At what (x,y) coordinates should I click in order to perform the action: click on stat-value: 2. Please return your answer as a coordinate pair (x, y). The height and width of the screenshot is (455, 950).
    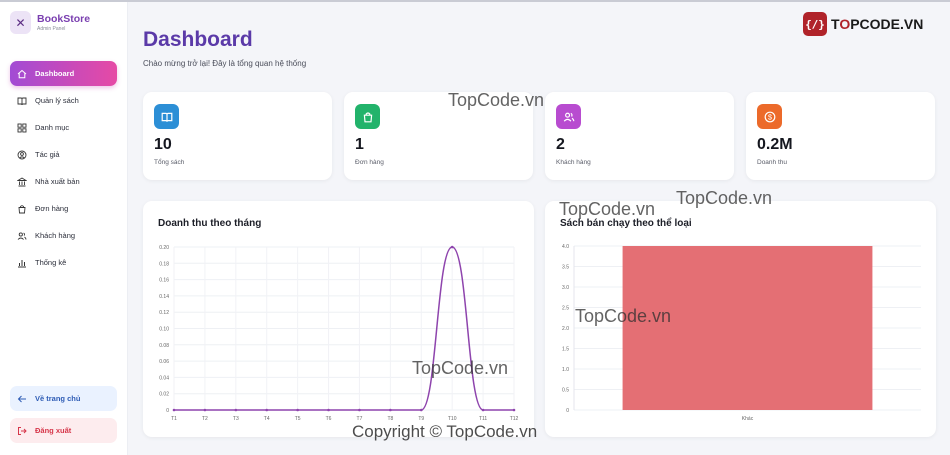
    Looking at the image, I should click on (560, 144).